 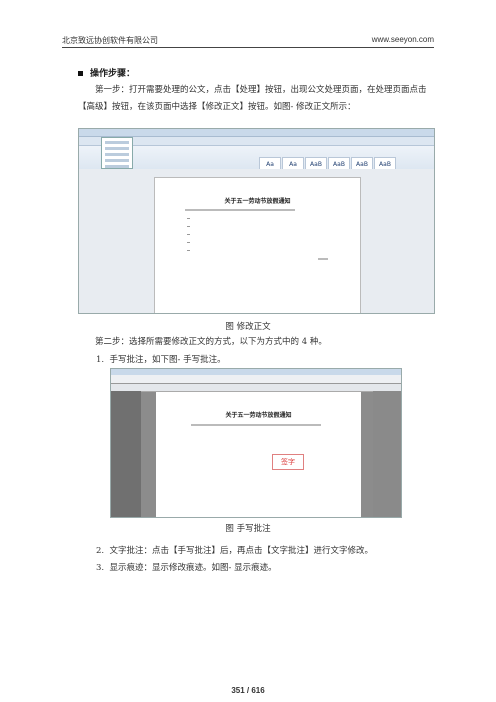 What do you see at coordinates (248, 47) in the screenshot?
I see `header-divider` at bounding box center [248, 47].